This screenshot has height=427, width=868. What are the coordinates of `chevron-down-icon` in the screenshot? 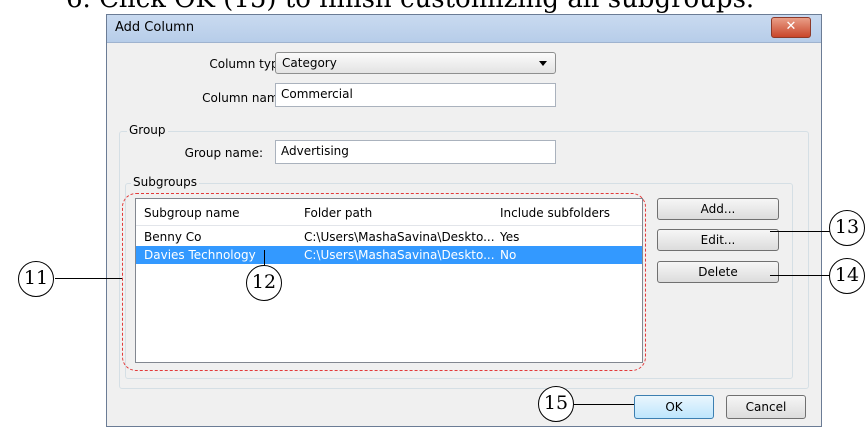 It's located at (543, 63).